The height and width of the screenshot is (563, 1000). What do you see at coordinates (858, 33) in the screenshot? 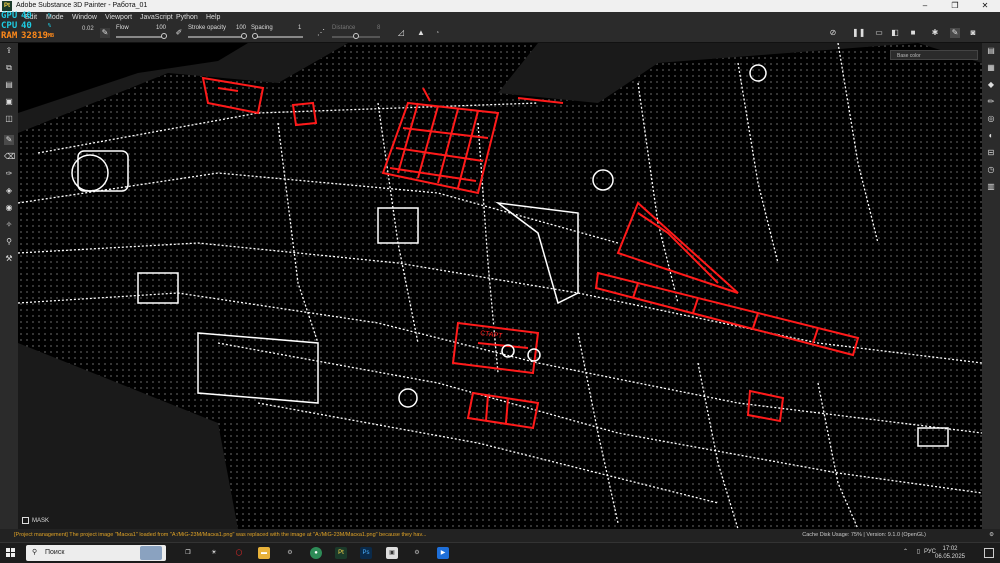
I see `pause-icon: ❚❚` at bounding box center [858, 33].